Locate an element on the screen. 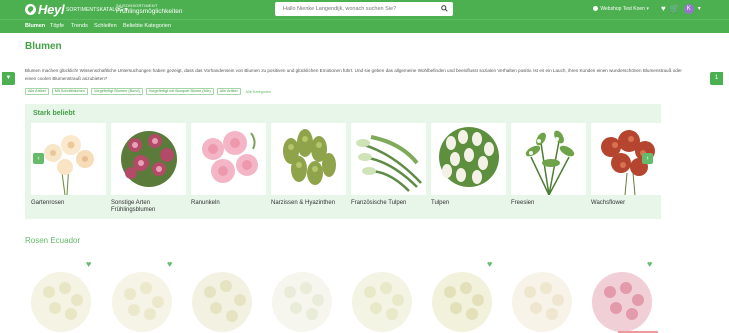 The width and height of the screenshot is (729, 333). category-label: Gartenrosen is located at coordinates (48, 203).